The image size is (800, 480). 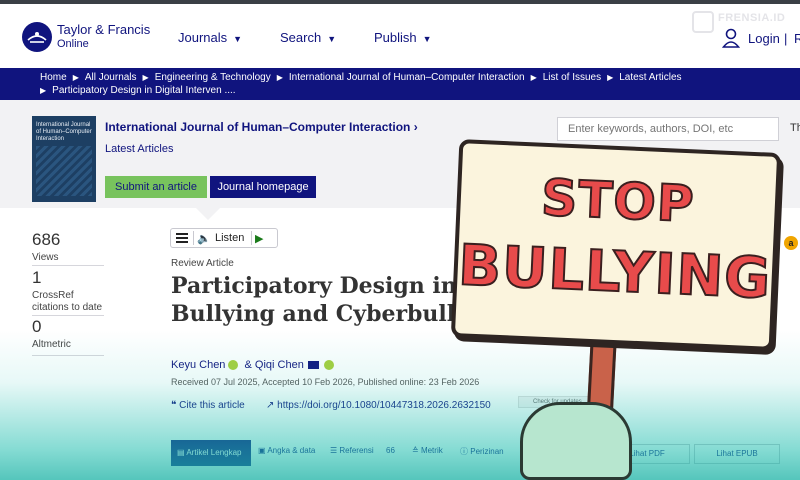 What do you see at coordinates (668, 129) in the screenshot?
I see `search-input` at bounding box center [668, 129].